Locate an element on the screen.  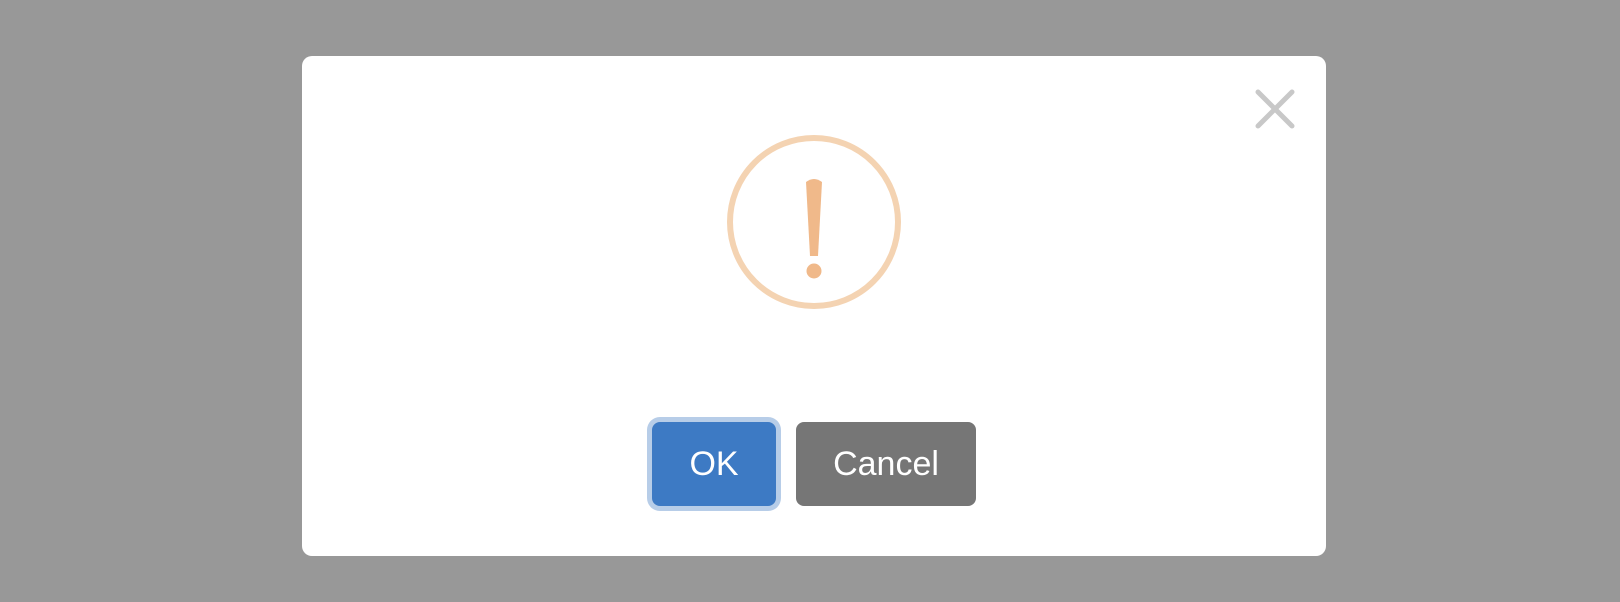
ok-button: OK is located at coordinates (714, 464).